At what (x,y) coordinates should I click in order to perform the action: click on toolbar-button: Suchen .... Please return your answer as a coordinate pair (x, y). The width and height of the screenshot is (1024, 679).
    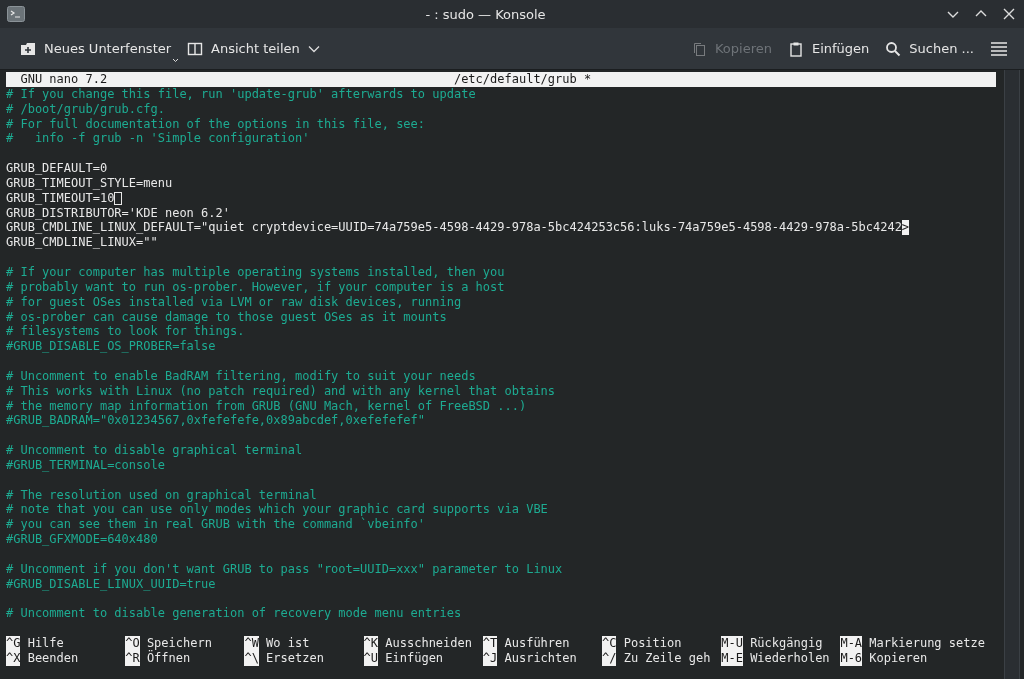
    Looking at the image, I should click on (929, 48).